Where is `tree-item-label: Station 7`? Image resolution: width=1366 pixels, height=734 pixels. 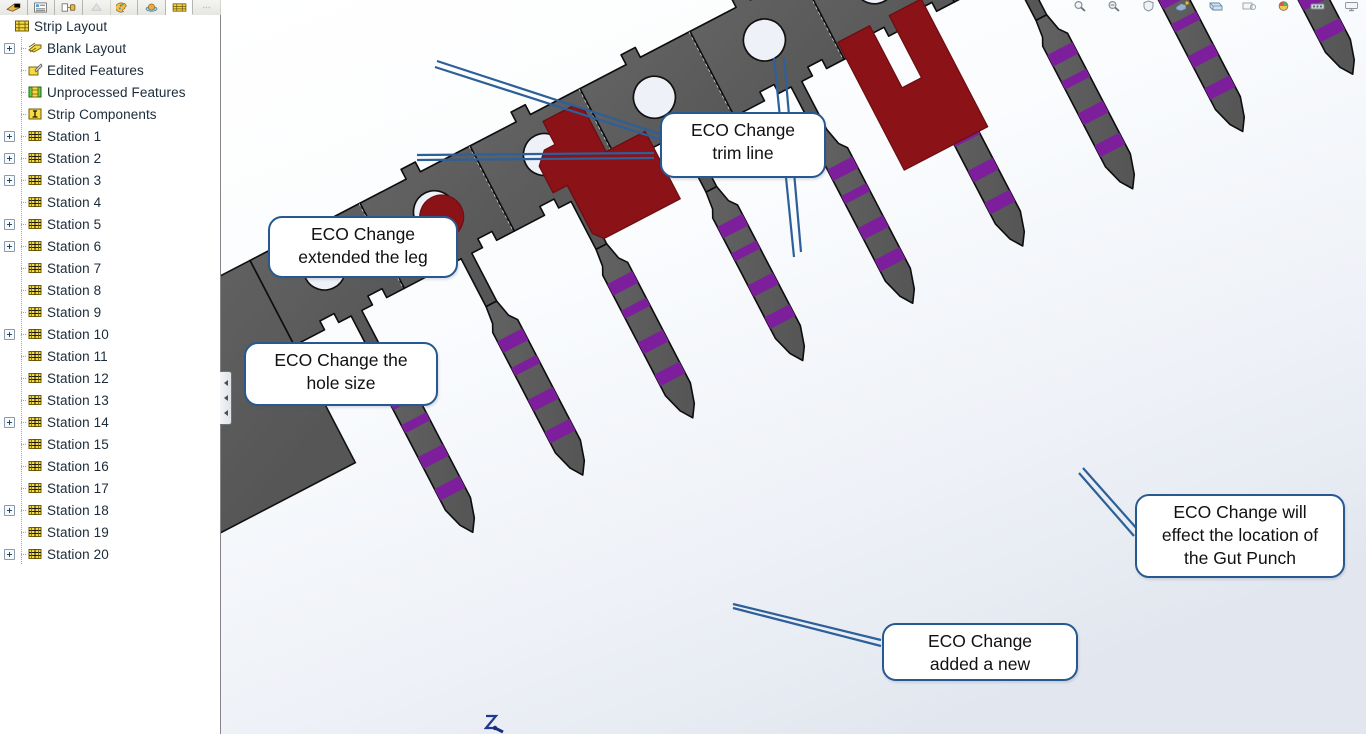 tree-item-label: Station 7 is located at coordinates (74, 268).